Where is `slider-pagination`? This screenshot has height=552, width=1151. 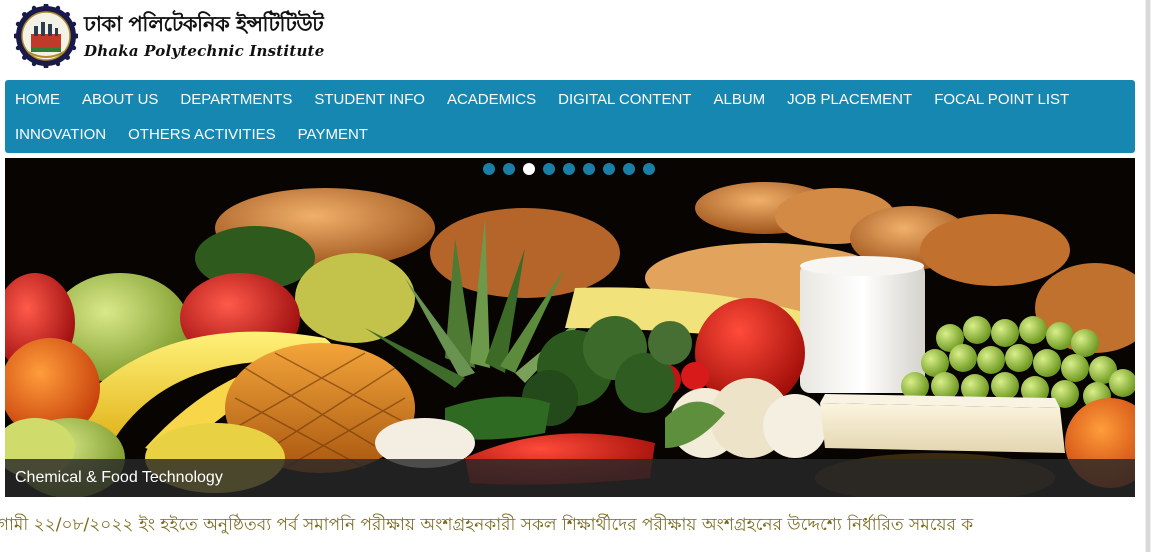 slider-pagination is located at coordinates (569, 169).